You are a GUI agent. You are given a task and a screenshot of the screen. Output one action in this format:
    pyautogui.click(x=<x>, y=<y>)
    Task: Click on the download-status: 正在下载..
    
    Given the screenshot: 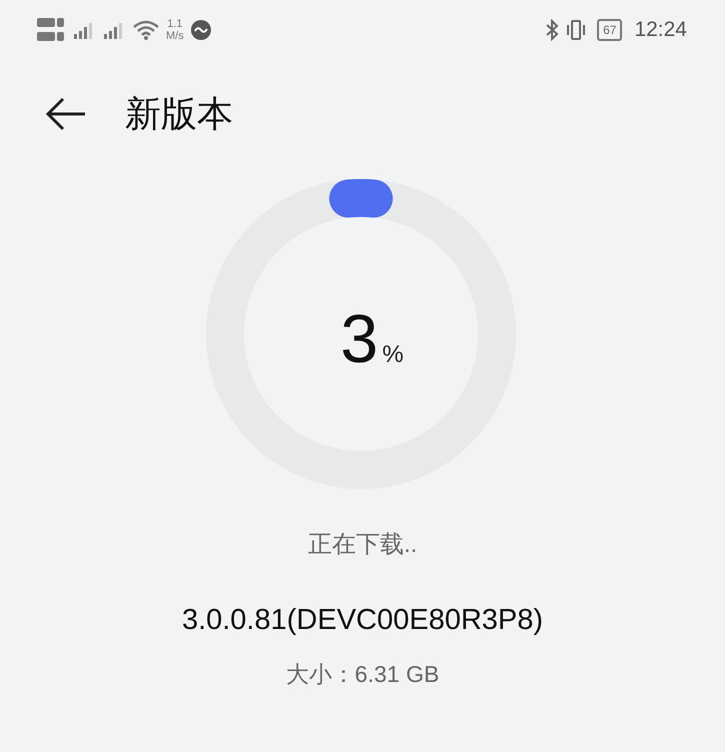 What is the action you would take?
    pyautogui.click(x=363, y=545)
    